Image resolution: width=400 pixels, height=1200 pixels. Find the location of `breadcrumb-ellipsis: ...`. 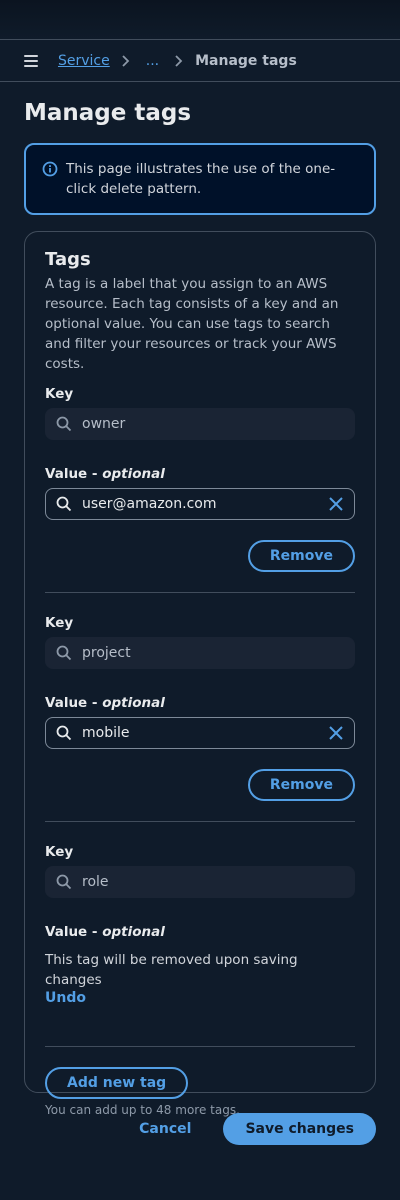

breadcrumb-ellipsis: ... is located at coordinates (152, 61).